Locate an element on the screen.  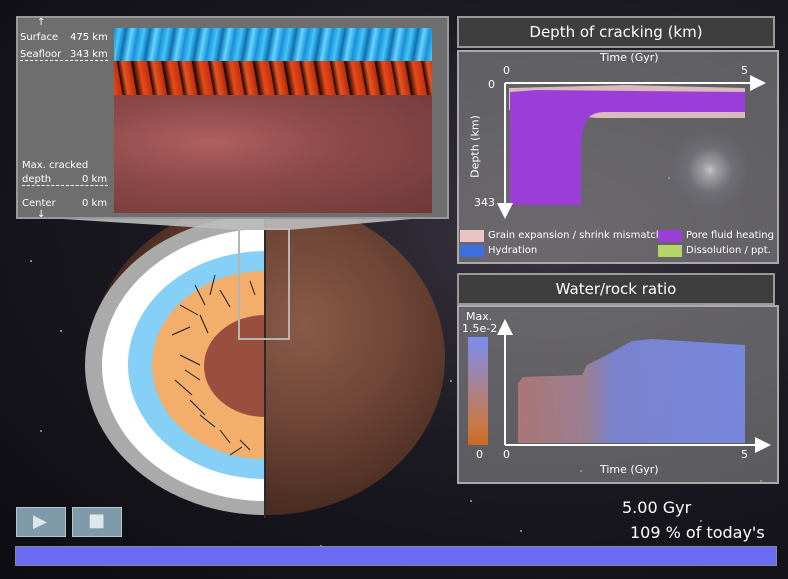
cracking-chart-title: Depth of cracking (km) is located at coordinates (616, 32).